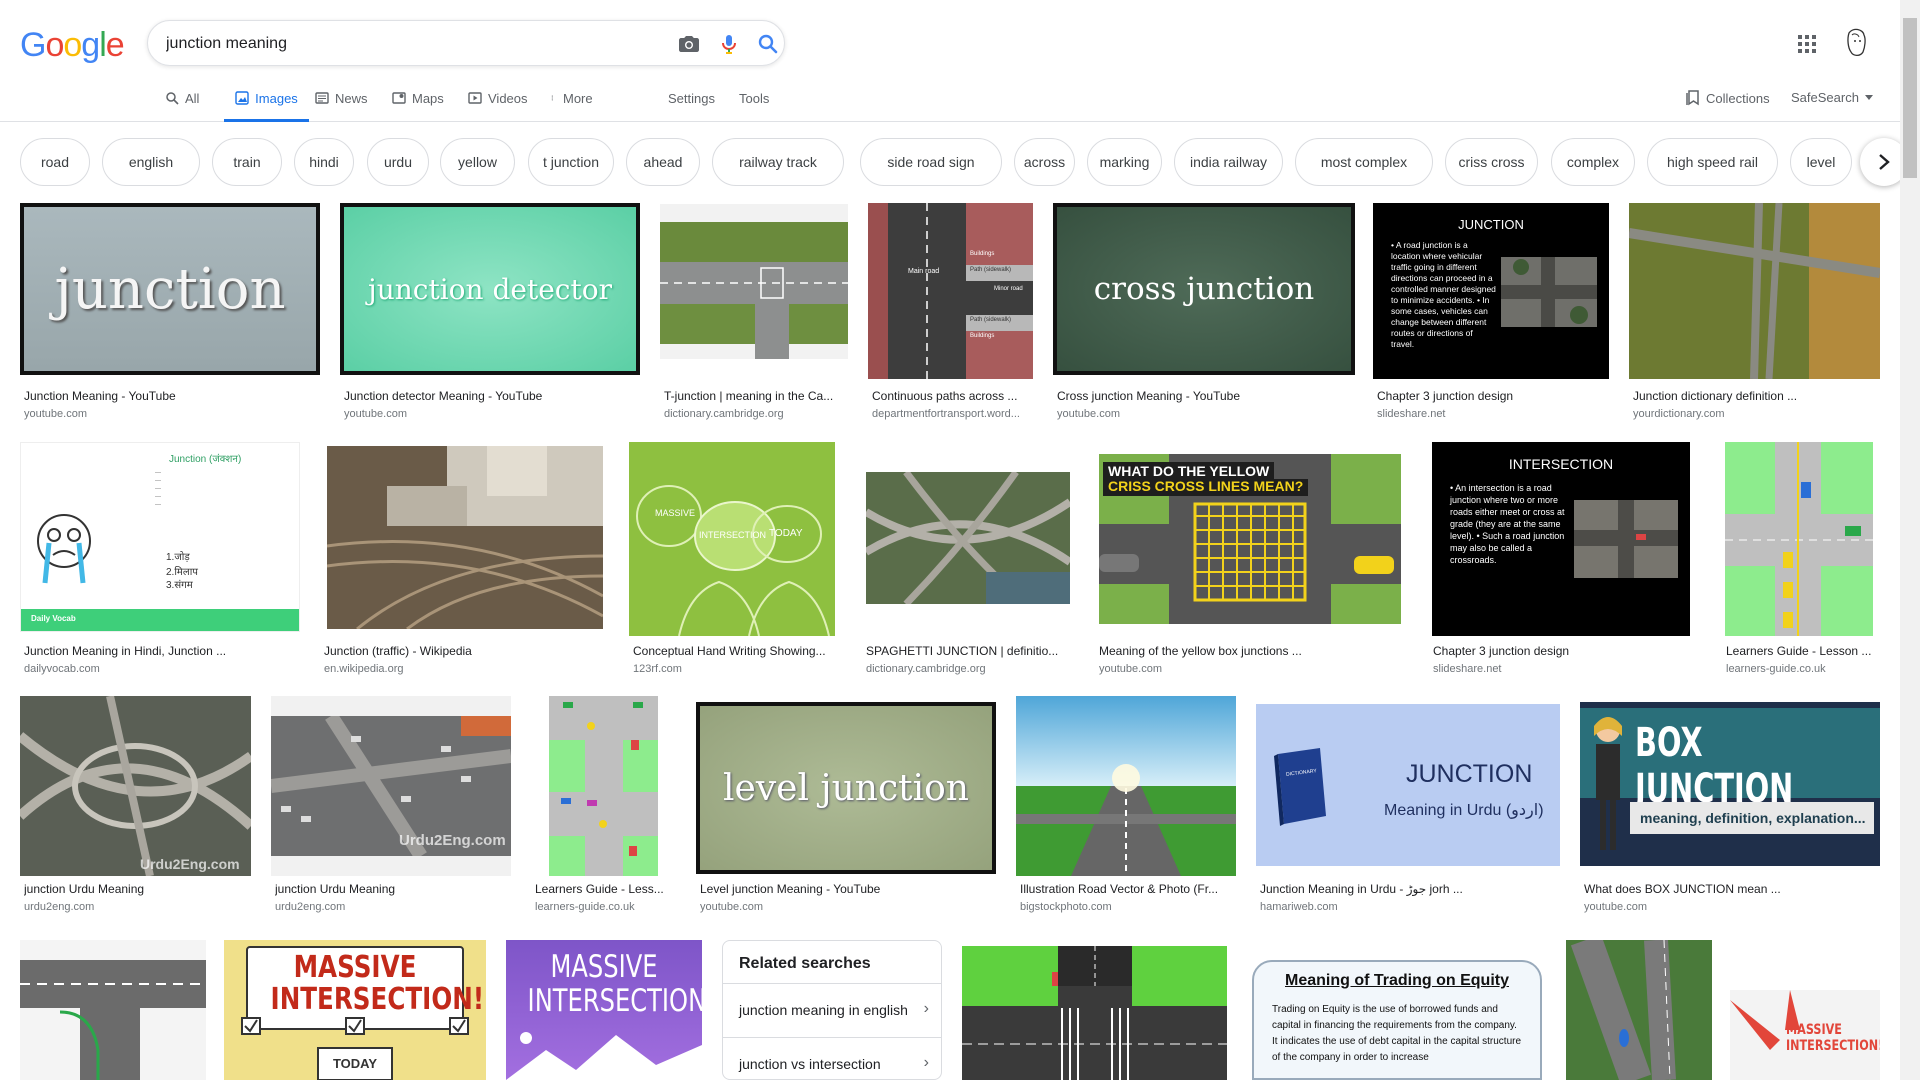 The height and width of the screenshot is (1080, 1920). Describe the element at coordinates (310, 907) in the screenshot. I see `result-source: urdu2eng.com` at that location.